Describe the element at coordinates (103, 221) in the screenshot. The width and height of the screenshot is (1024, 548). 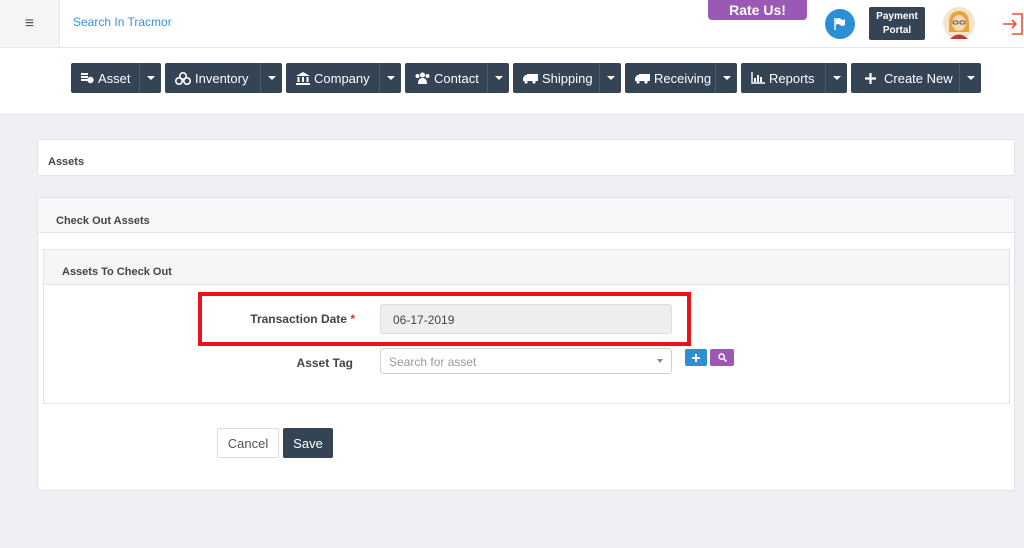
I see `checkout-panel-title: Check Out Assets` at that location.